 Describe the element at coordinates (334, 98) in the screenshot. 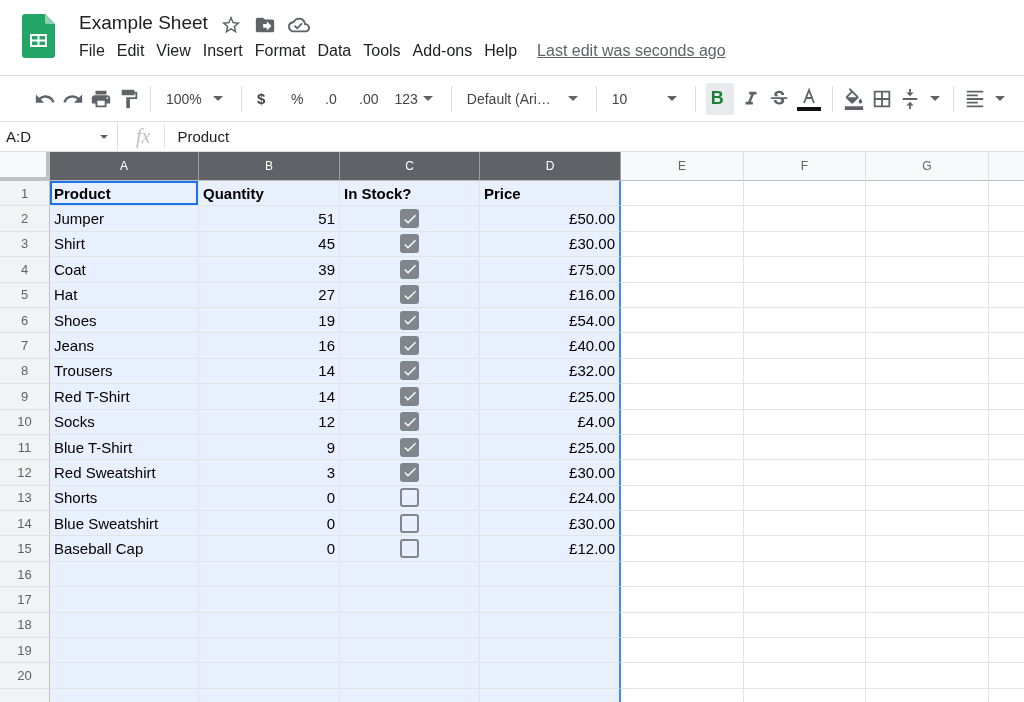

I see `decrease-decimals-button: .0` at that location.